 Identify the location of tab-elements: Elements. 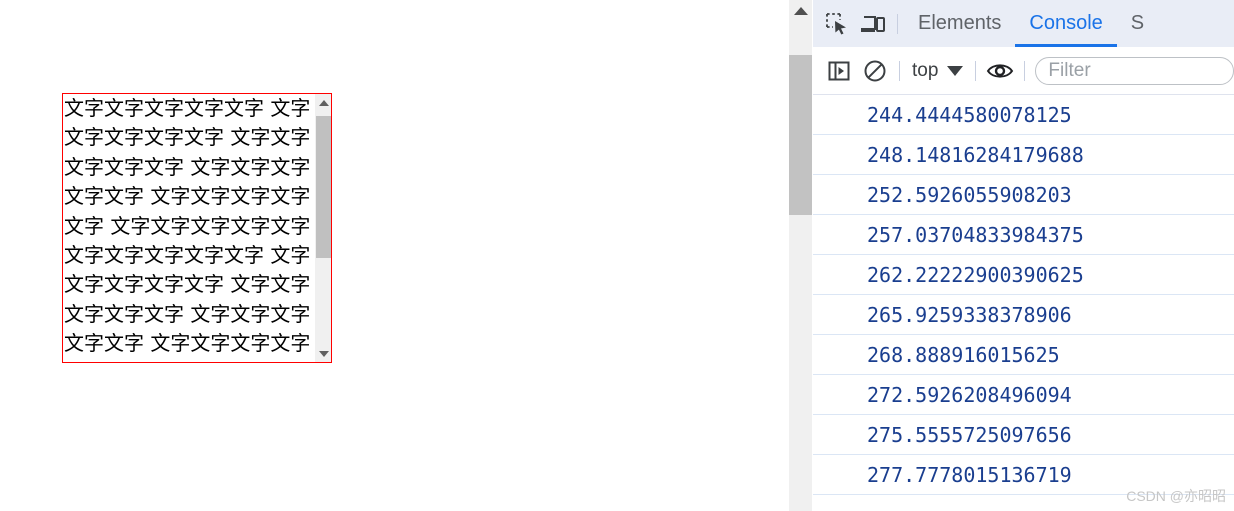
(959, 23).